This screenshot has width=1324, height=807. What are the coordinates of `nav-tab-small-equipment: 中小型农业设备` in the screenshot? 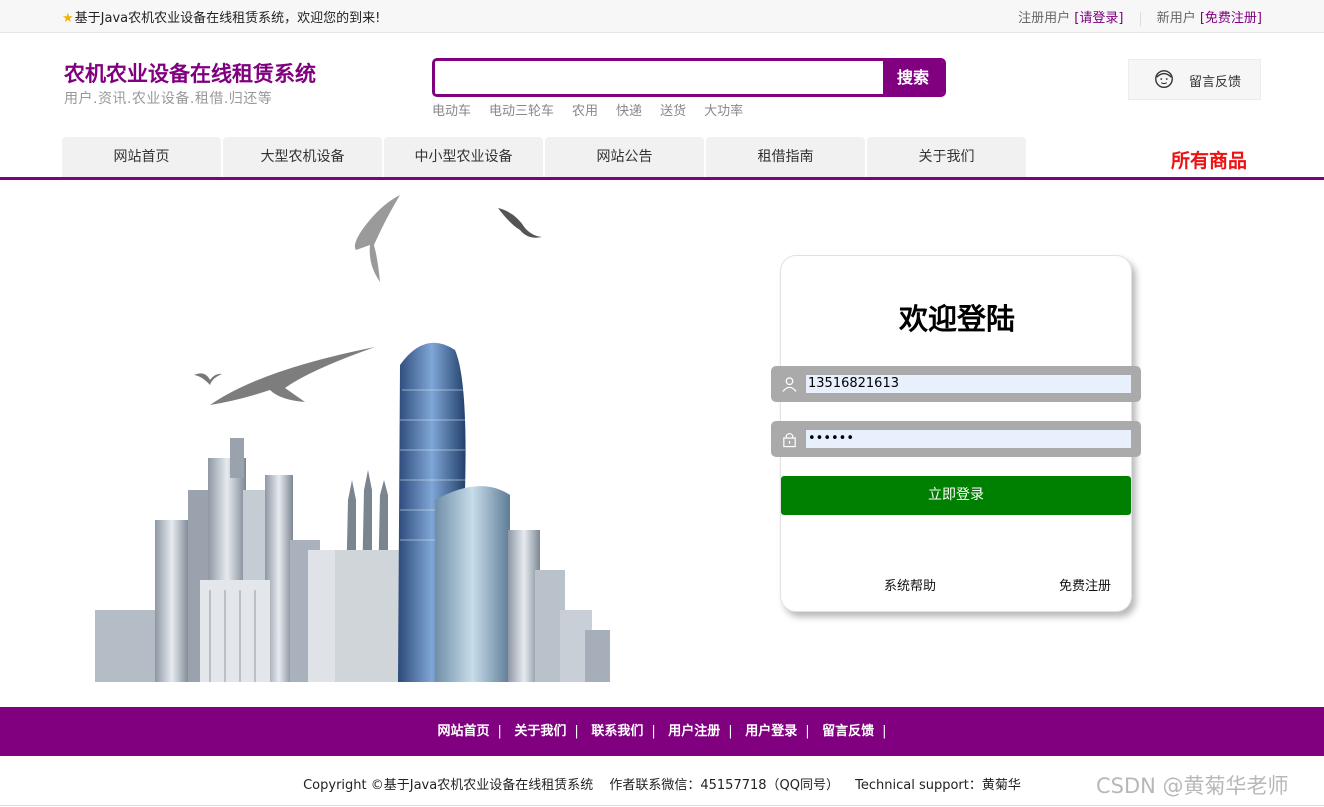 It's located at (463, 157).